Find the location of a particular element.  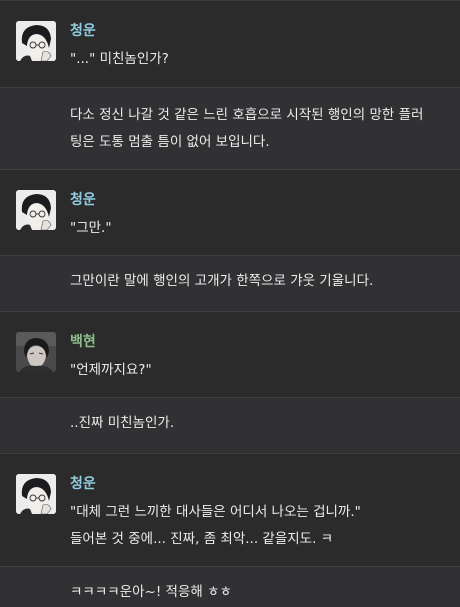

message-baekhyeon: 백현 "언제까지요?" is located at coordinates (230, 355).